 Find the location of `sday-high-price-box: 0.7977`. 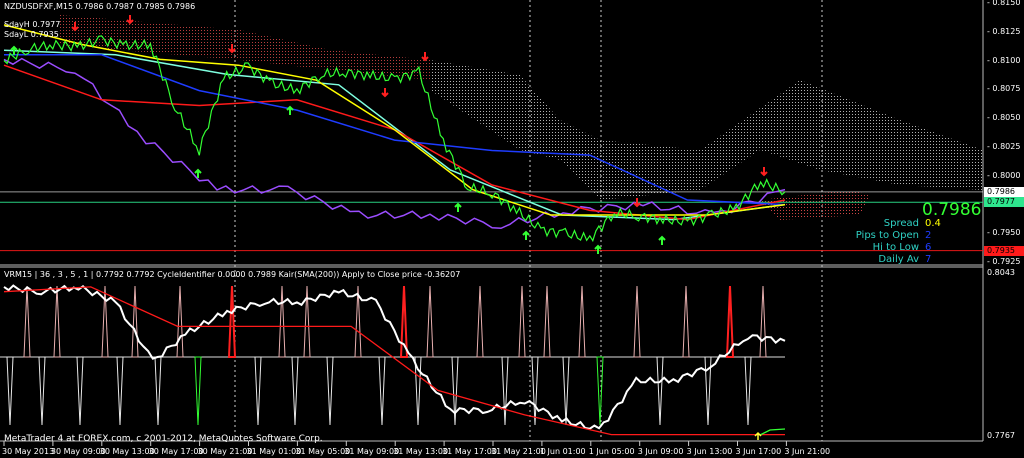

sday-high-price-box: 0.7977 is located at coordinates (1004, 202).